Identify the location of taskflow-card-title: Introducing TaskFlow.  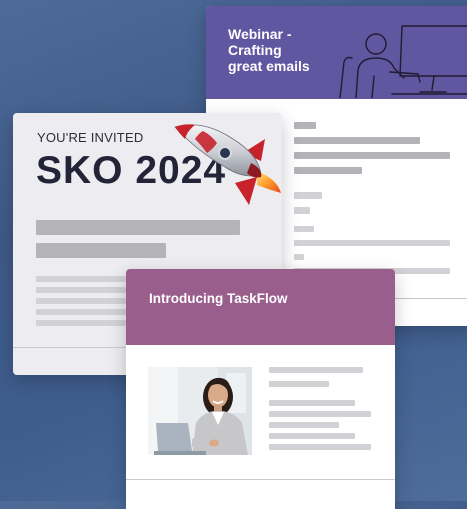
(218, 298).